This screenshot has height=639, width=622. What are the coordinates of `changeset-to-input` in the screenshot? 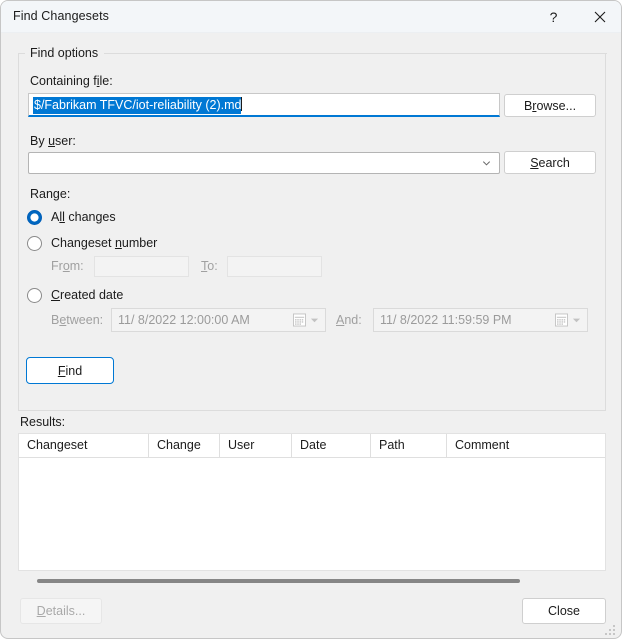 It's located at (274, 266).